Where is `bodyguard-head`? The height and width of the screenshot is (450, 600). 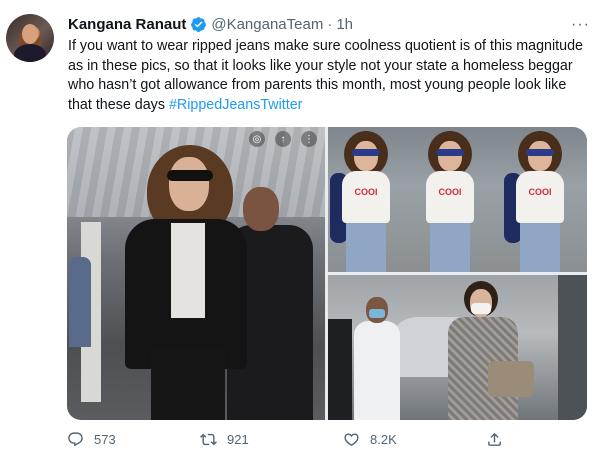
bodyguard-head is located at coordinates (261, 209).